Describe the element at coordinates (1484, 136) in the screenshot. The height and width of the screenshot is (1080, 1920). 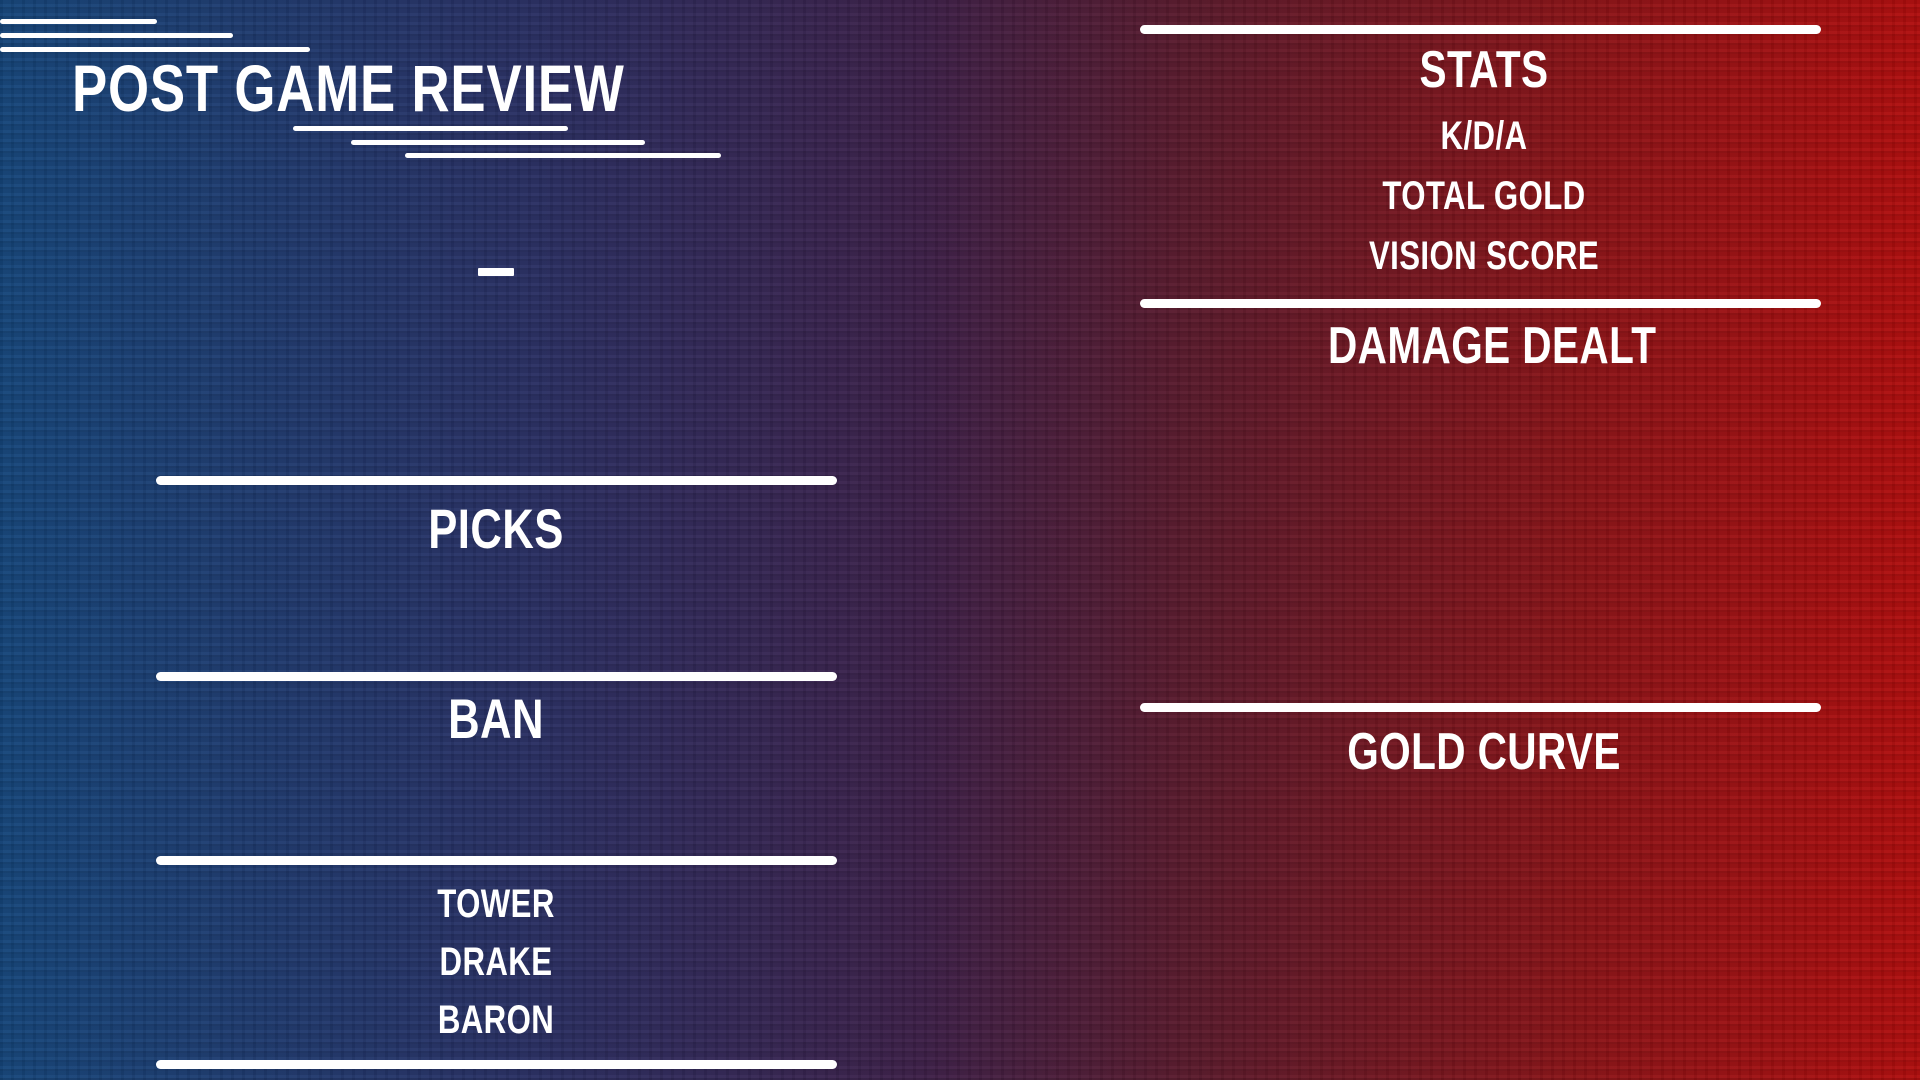
I see `stat-kda-label: K/D/A` at that location.